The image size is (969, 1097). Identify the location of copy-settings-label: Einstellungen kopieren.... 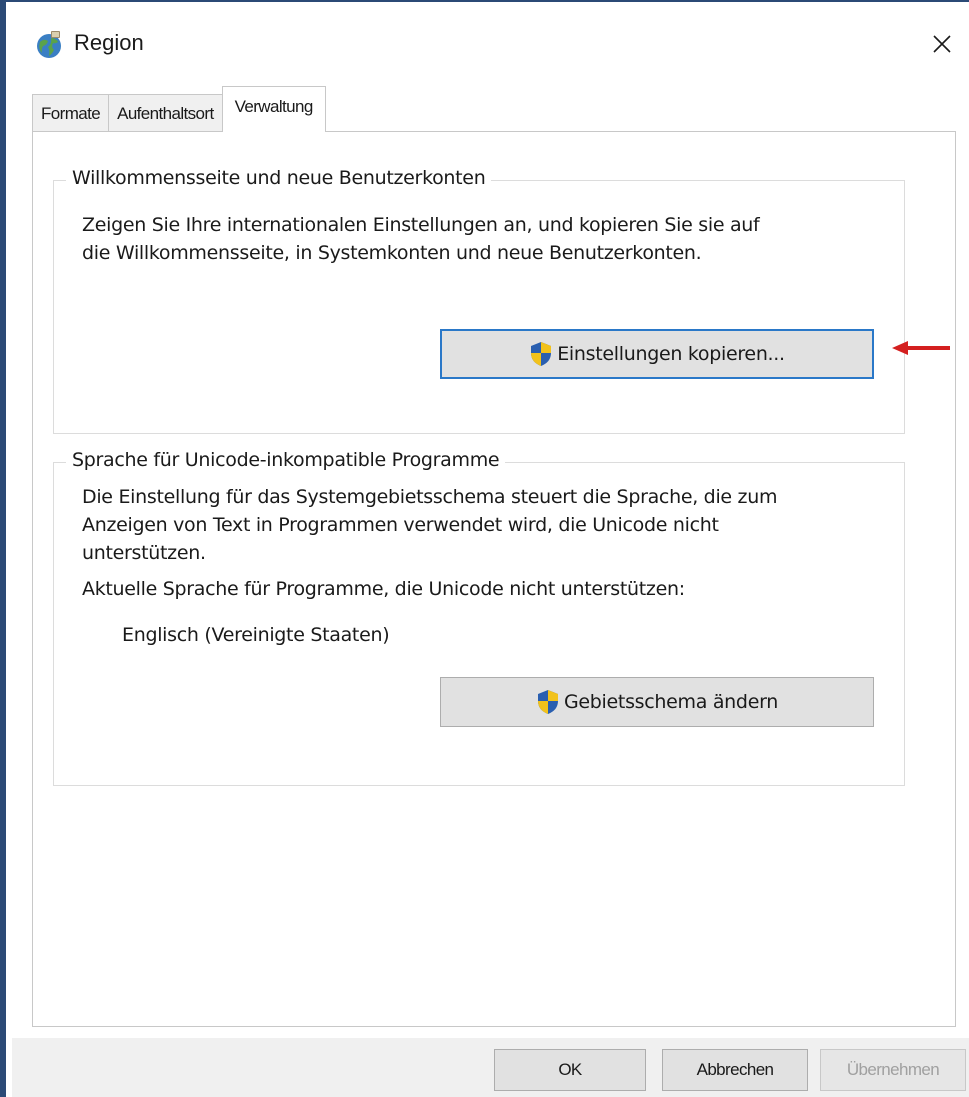
(671, 354).